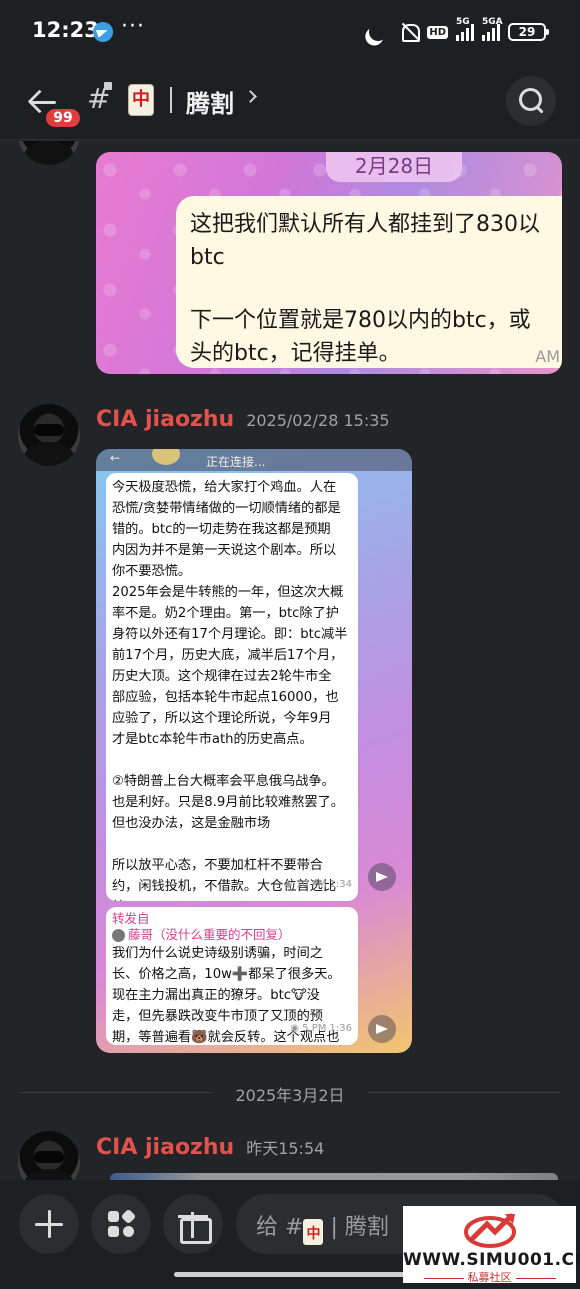 The image size is (580, 1289). Describe the element at coordinates (465, 29) in the screenshot. I see `signal-5g-icon: 5G` at that location.